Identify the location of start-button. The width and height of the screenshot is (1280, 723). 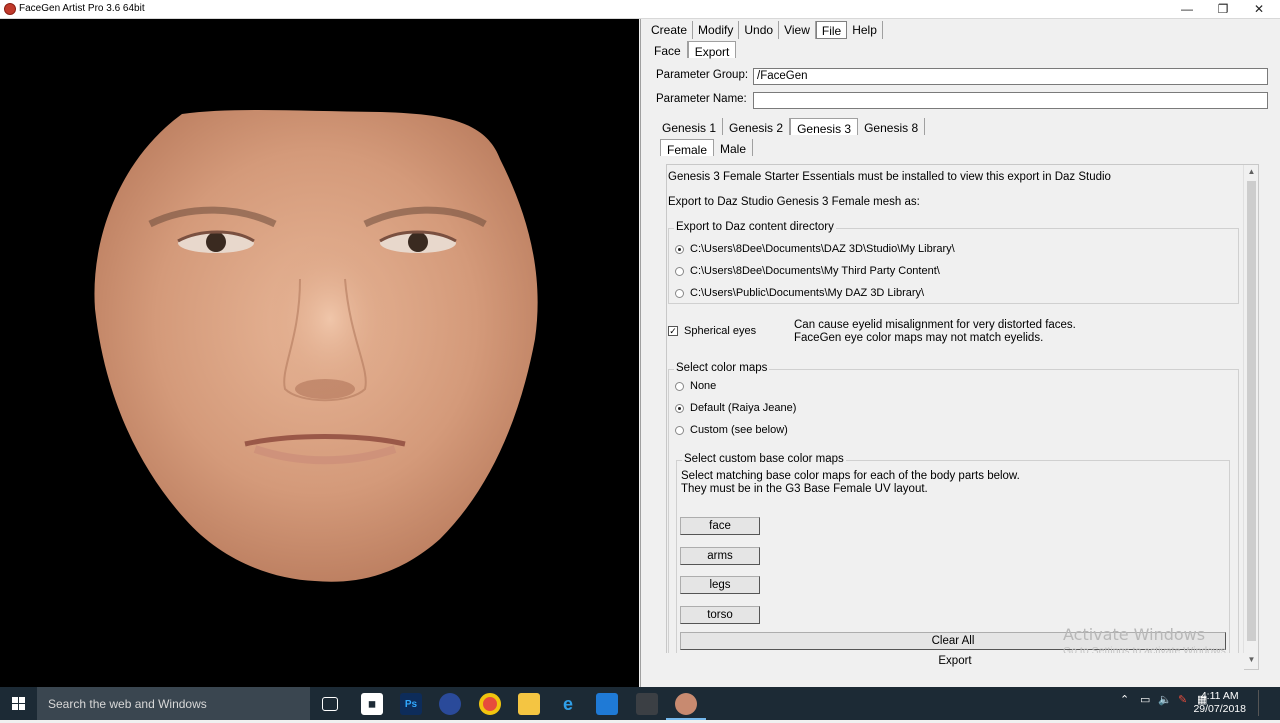
(18, 703).